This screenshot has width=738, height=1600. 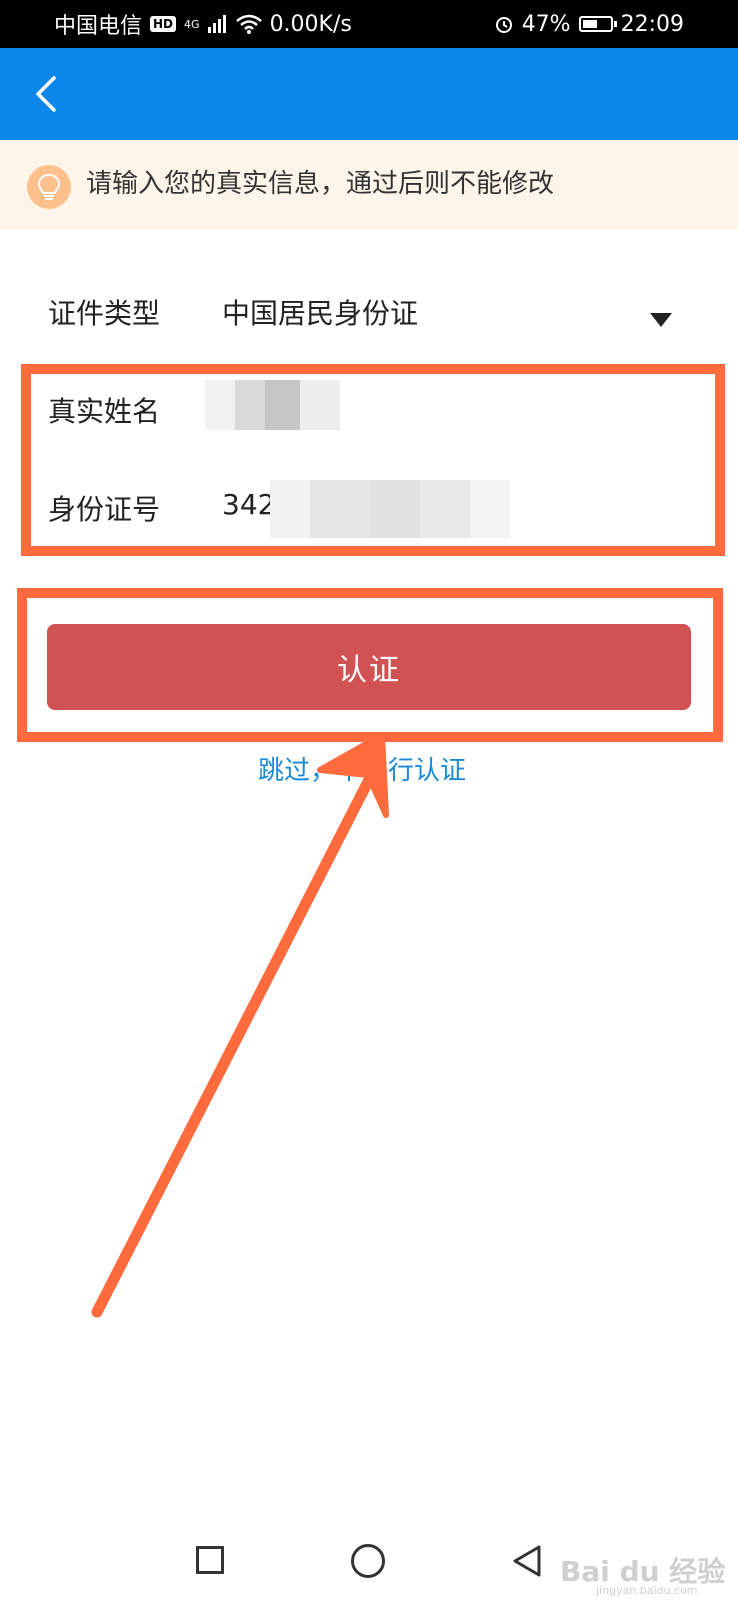 I want to click on network-speed: 0.00K/s, so click(x=310, y=24).